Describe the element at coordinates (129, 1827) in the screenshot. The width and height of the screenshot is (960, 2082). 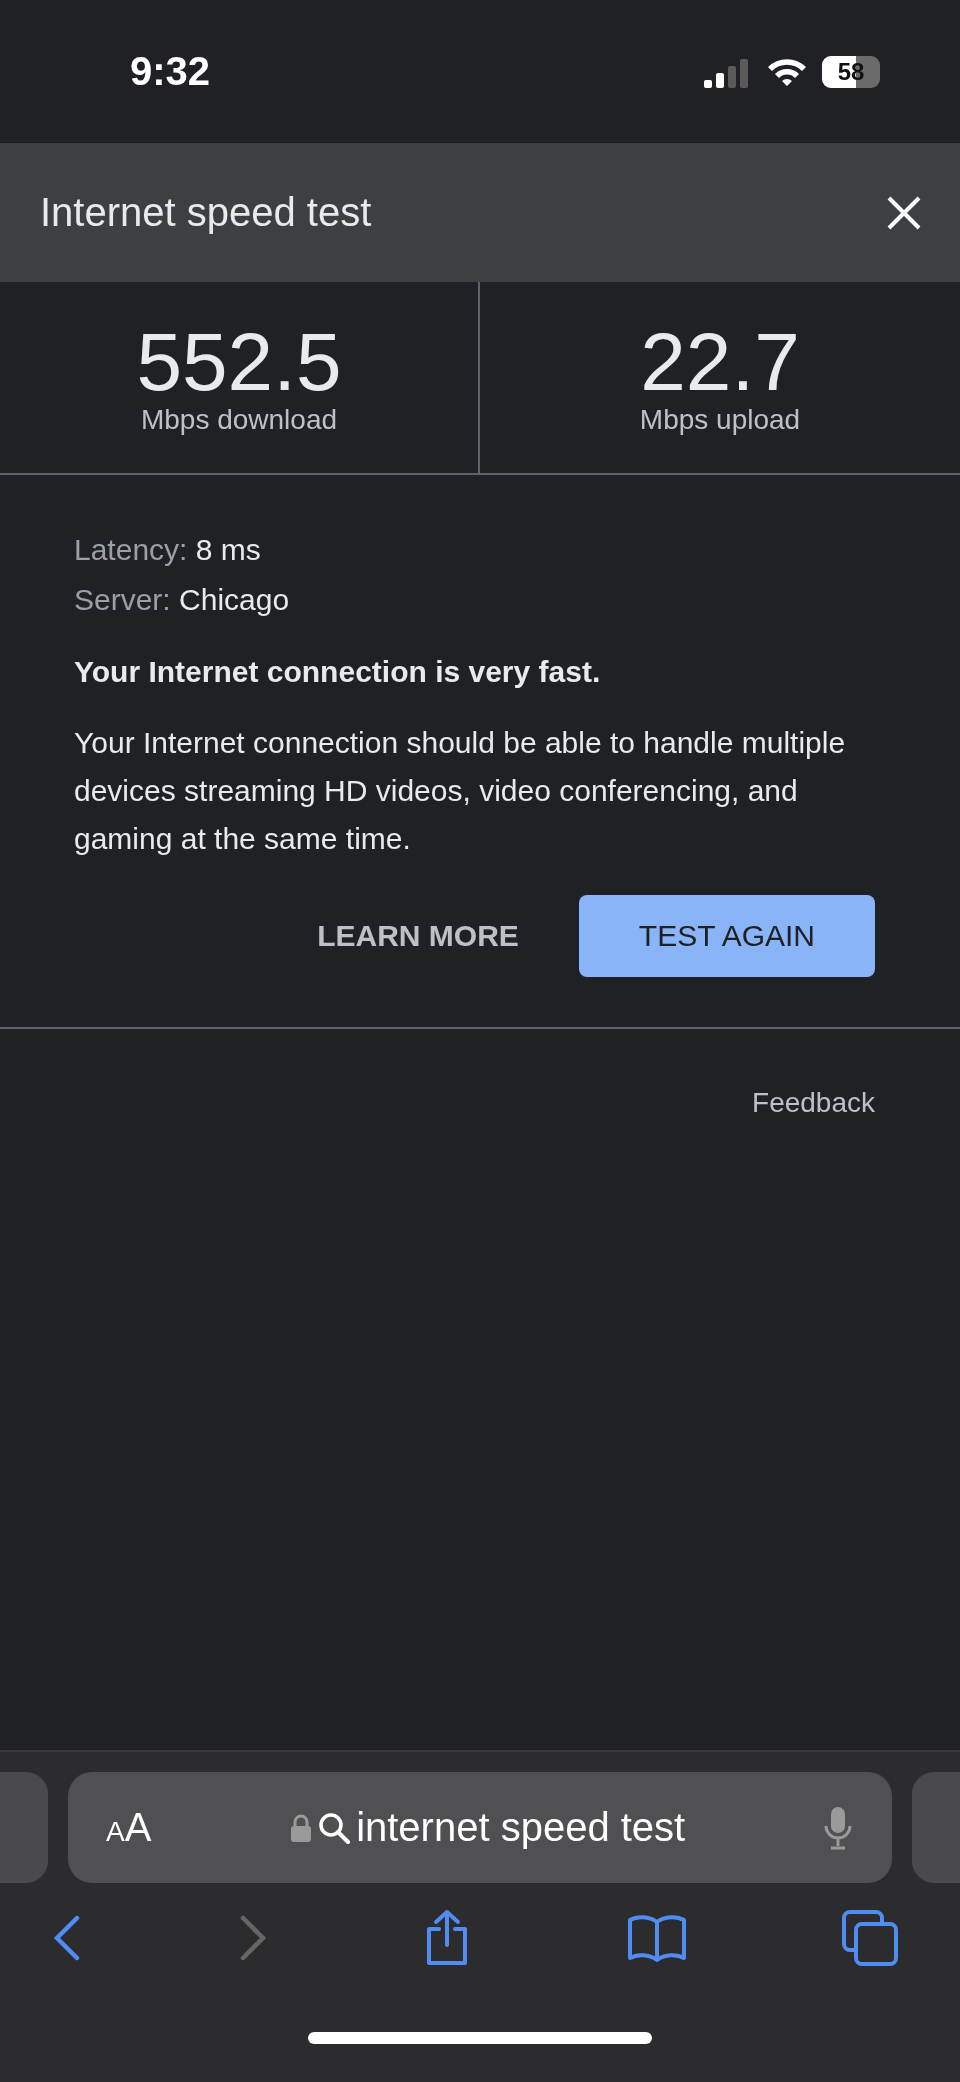
I see `reader-button: AA` at that location.